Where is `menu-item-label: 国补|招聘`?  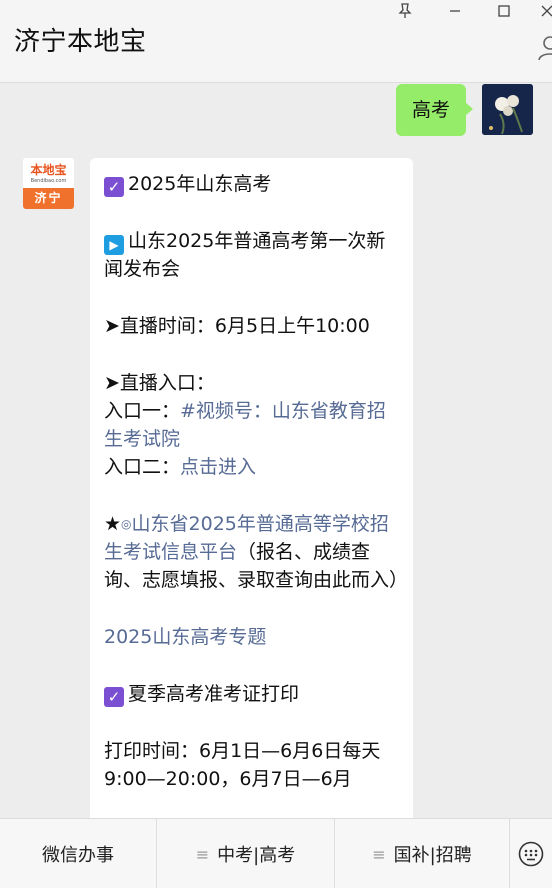 menu-item-label: 国补|招聘 is located at coordinates (432, 855).